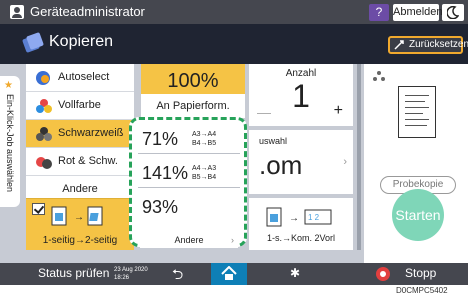 The width and height of the screenshot is (468, 296). I want to click on full-color-icon, so click(44, 106).